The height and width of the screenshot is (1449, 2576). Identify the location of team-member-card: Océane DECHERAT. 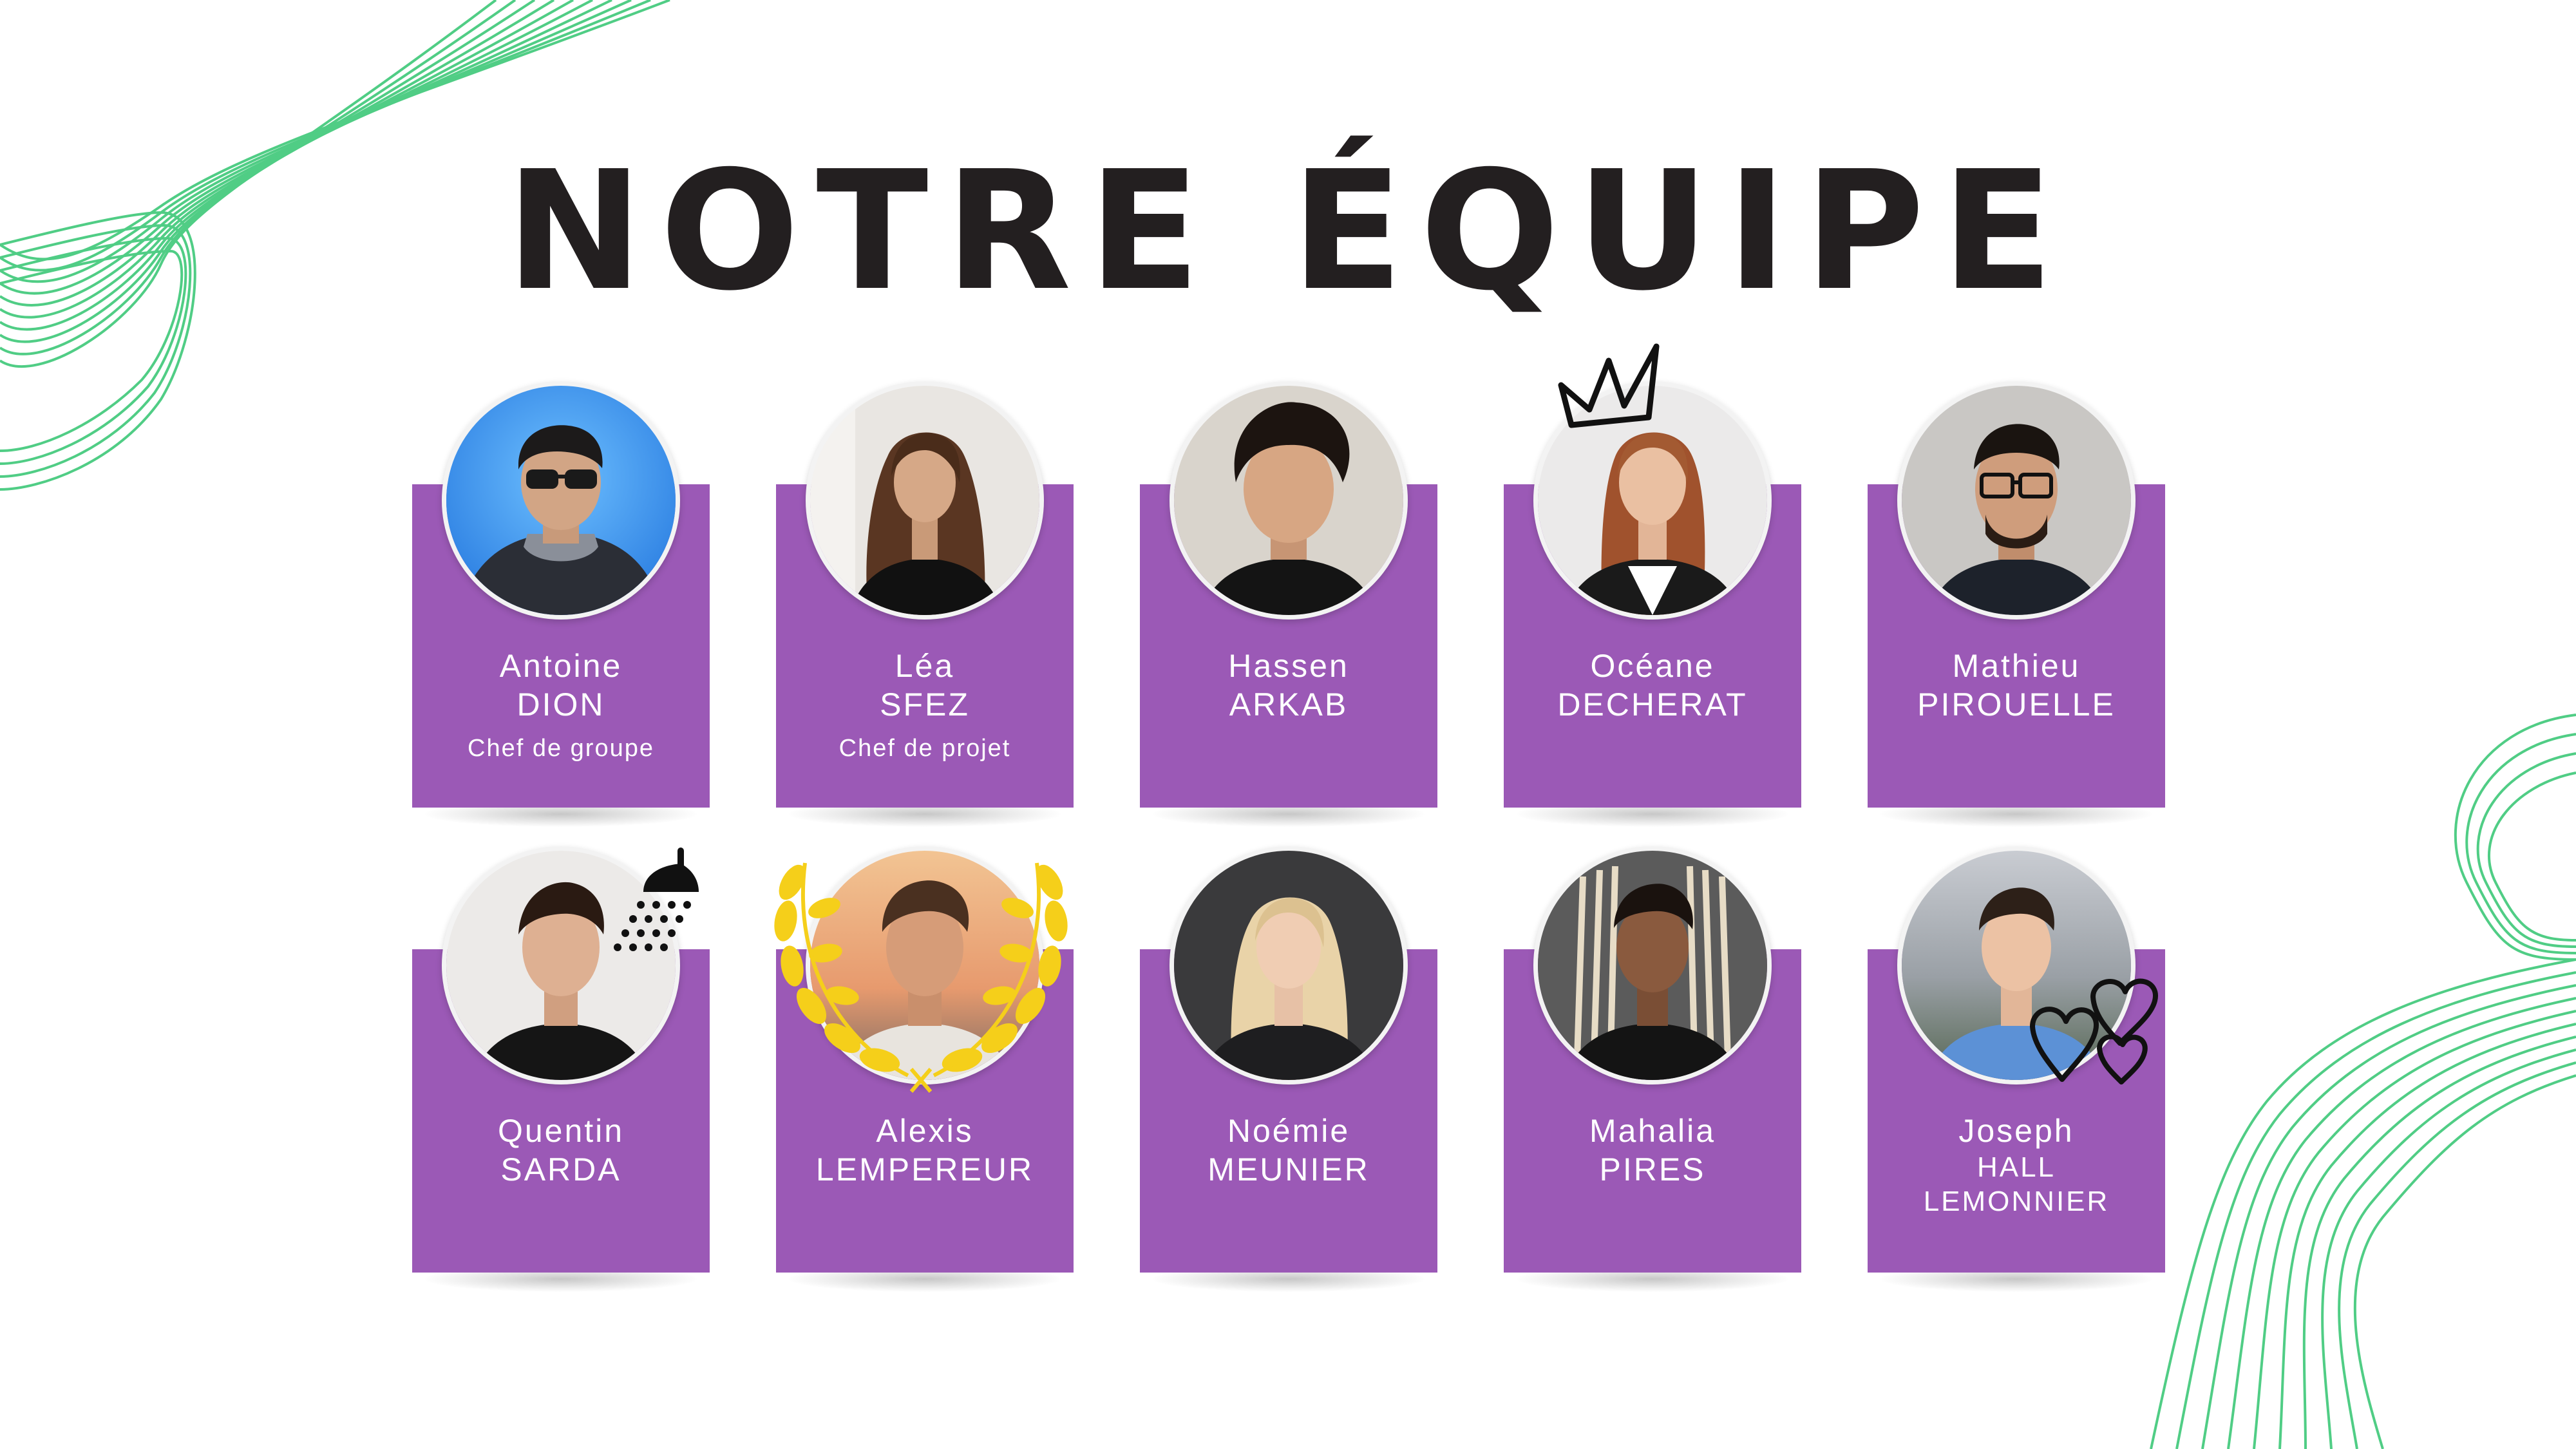
(1653, 604).